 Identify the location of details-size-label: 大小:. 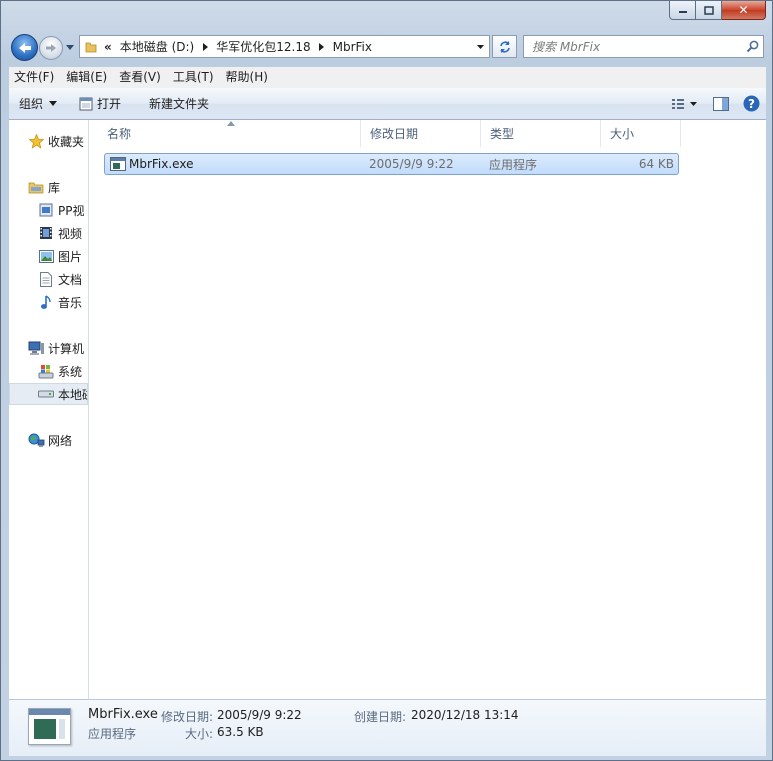
(199, 734).